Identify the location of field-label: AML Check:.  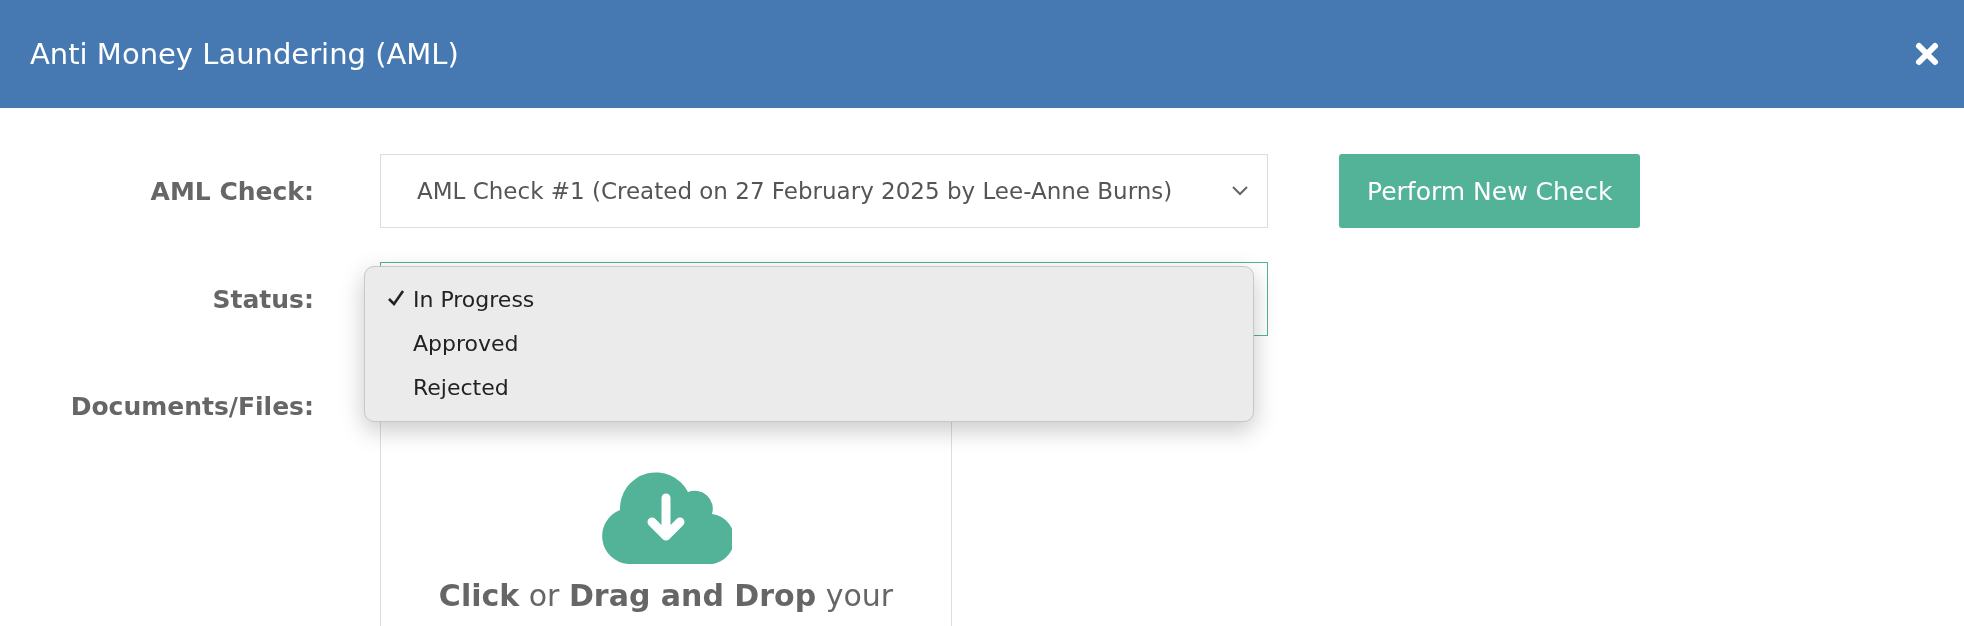
(232, 191).